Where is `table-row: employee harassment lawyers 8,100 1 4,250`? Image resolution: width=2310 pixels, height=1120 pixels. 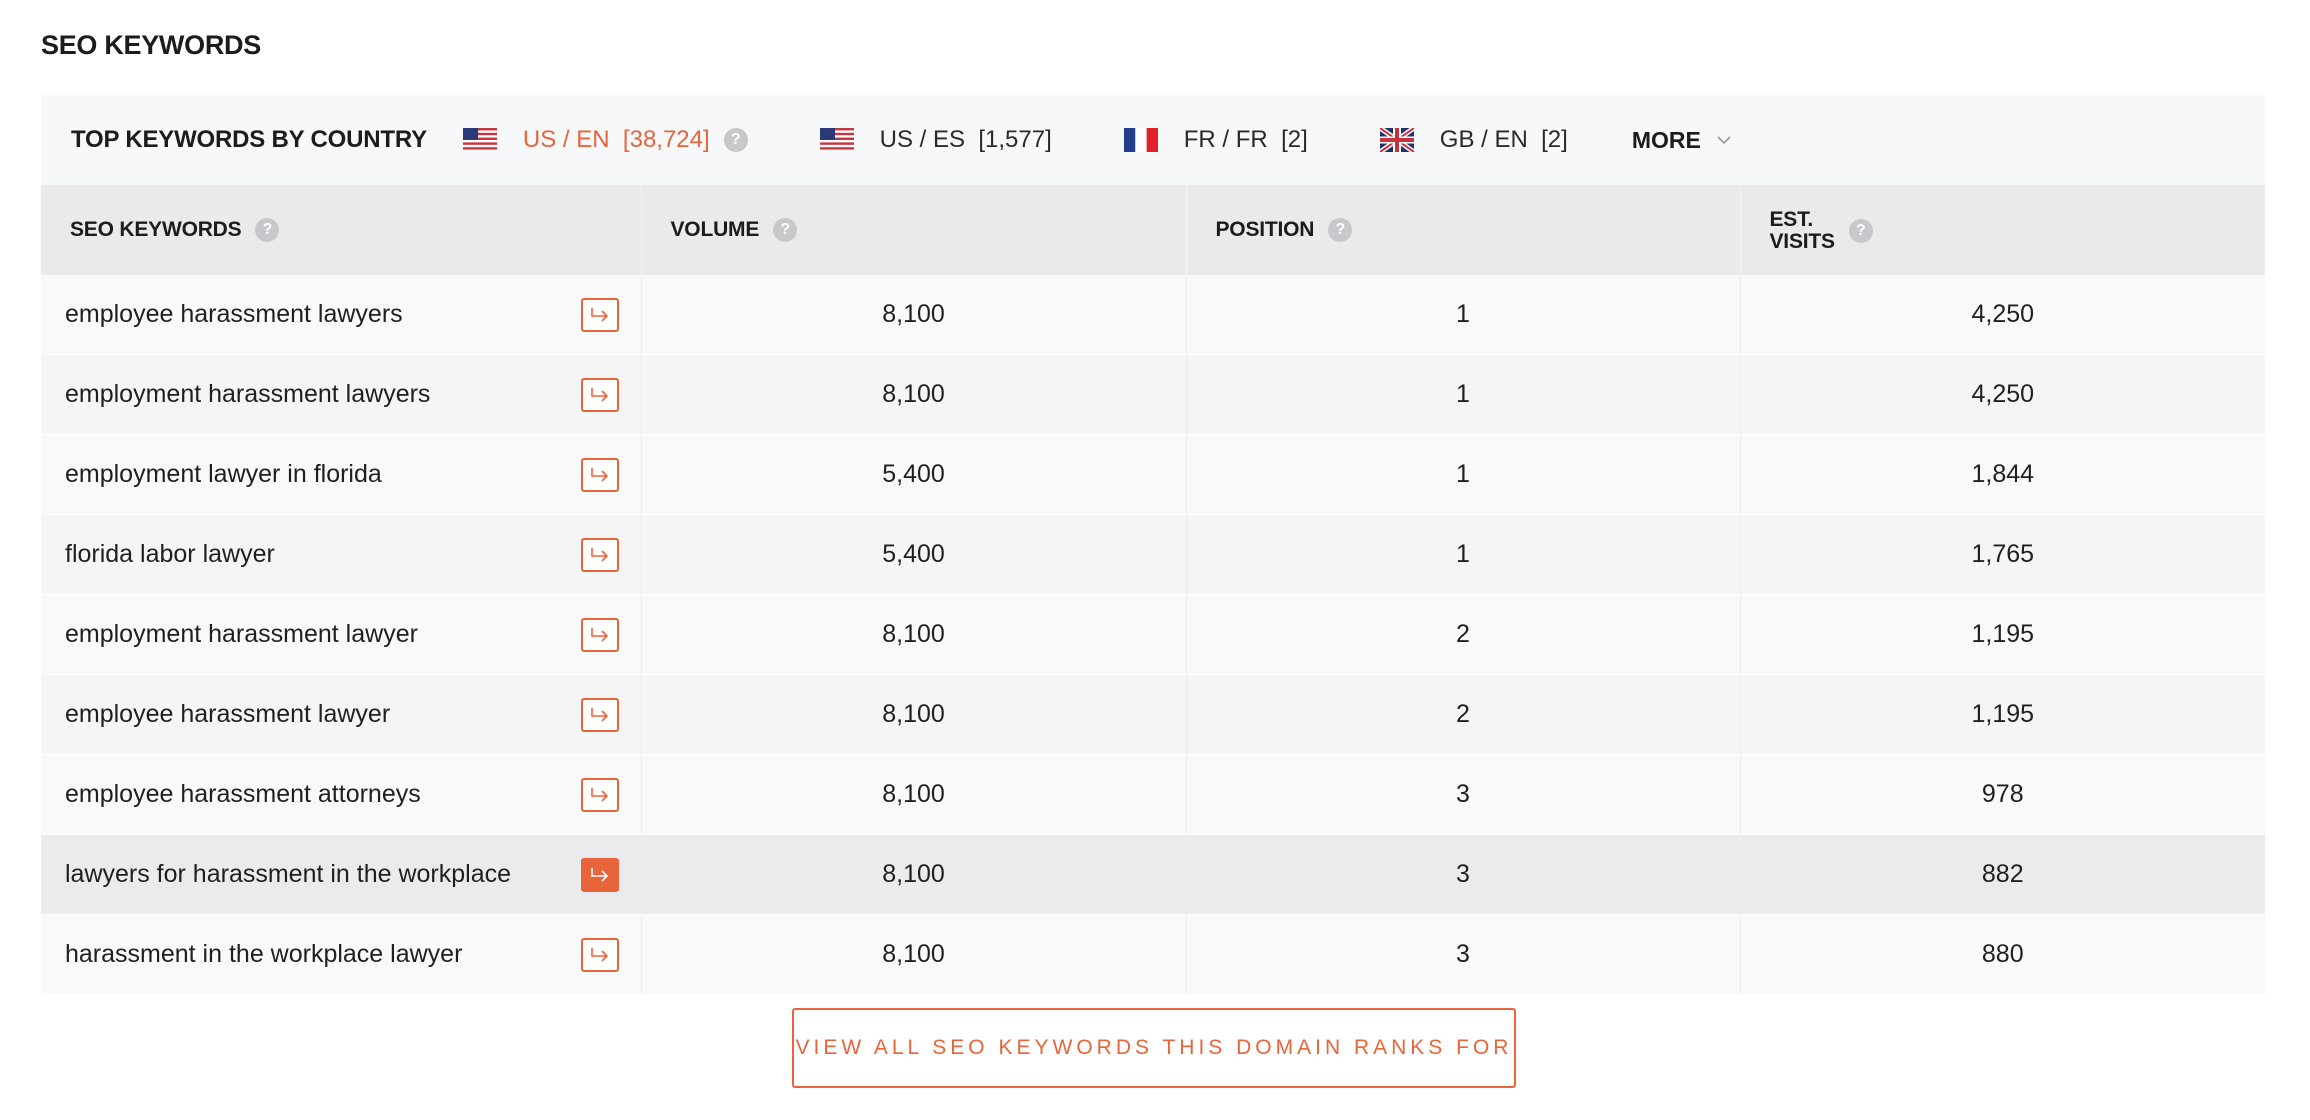 table-row: employee harassment lawyers 8,100 1 4,250 is located at coordinates (1153, 315).